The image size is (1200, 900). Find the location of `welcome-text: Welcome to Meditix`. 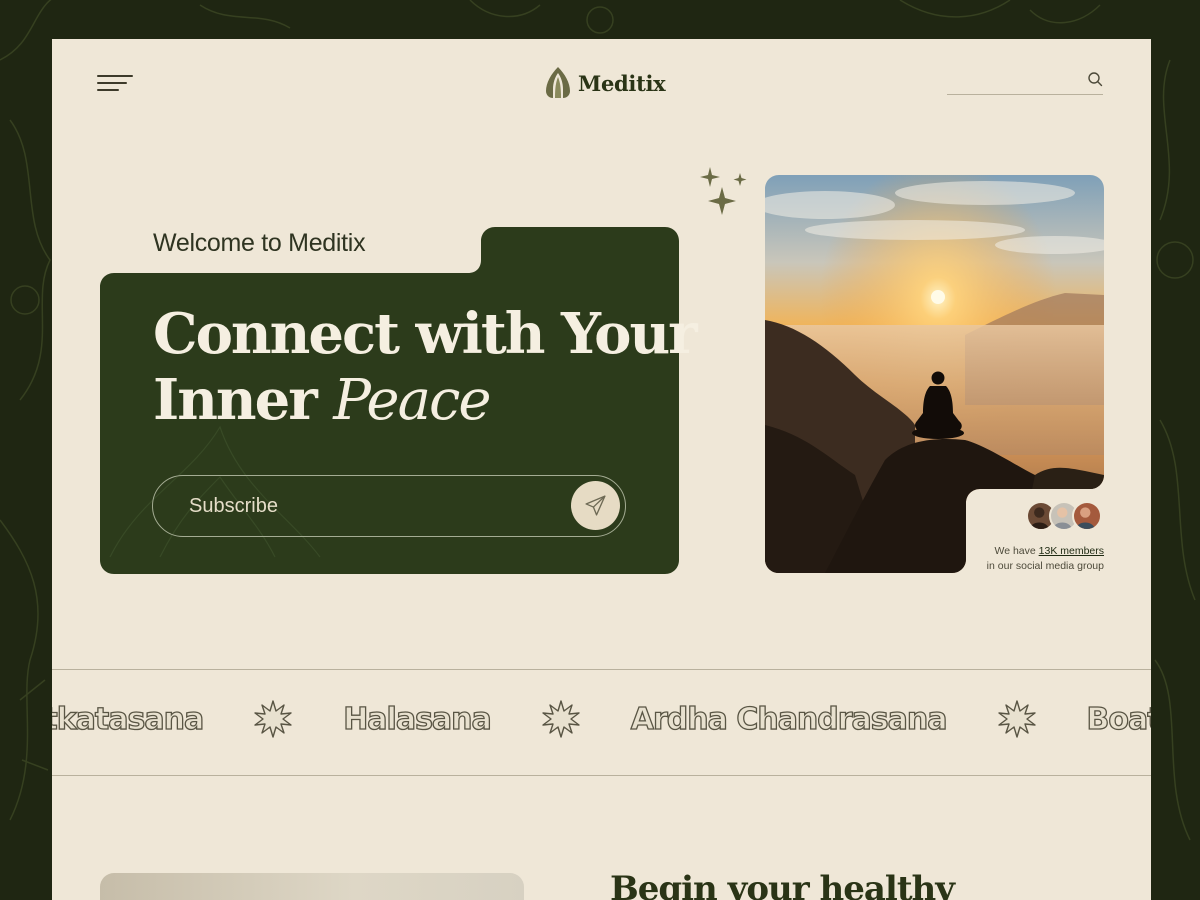

welcome-text: Welcome to Meditix is located at coordinates (259, 243).